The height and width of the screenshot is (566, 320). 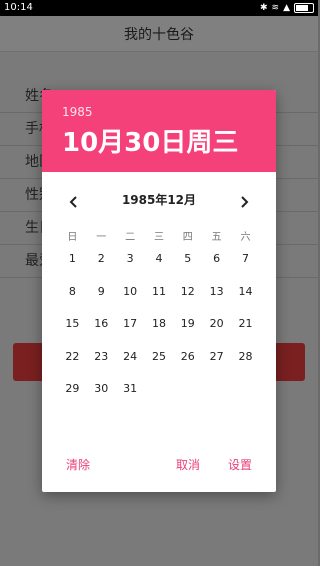 What do you see at coordinates (304, 8) in the screenshot?
I see `battery-icon` at bounding box center [304, 8].